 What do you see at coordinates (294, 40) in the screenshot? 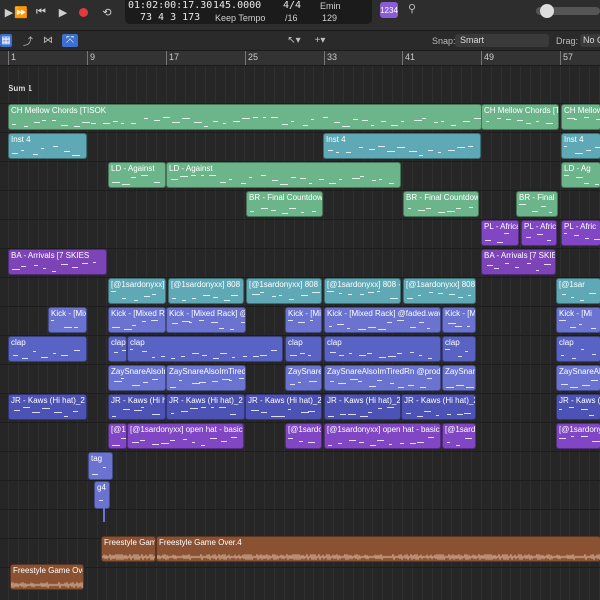
I see `pointer-tool-icon: ↖▾` at bounding box center [294, 40].